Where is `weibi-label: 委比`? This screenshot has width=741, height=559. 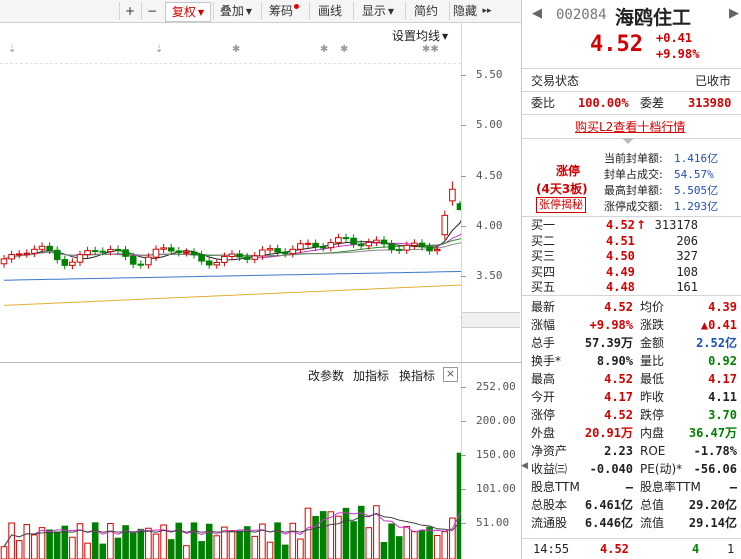 weibi-label: 委比 is located at coordinates (543, 103).